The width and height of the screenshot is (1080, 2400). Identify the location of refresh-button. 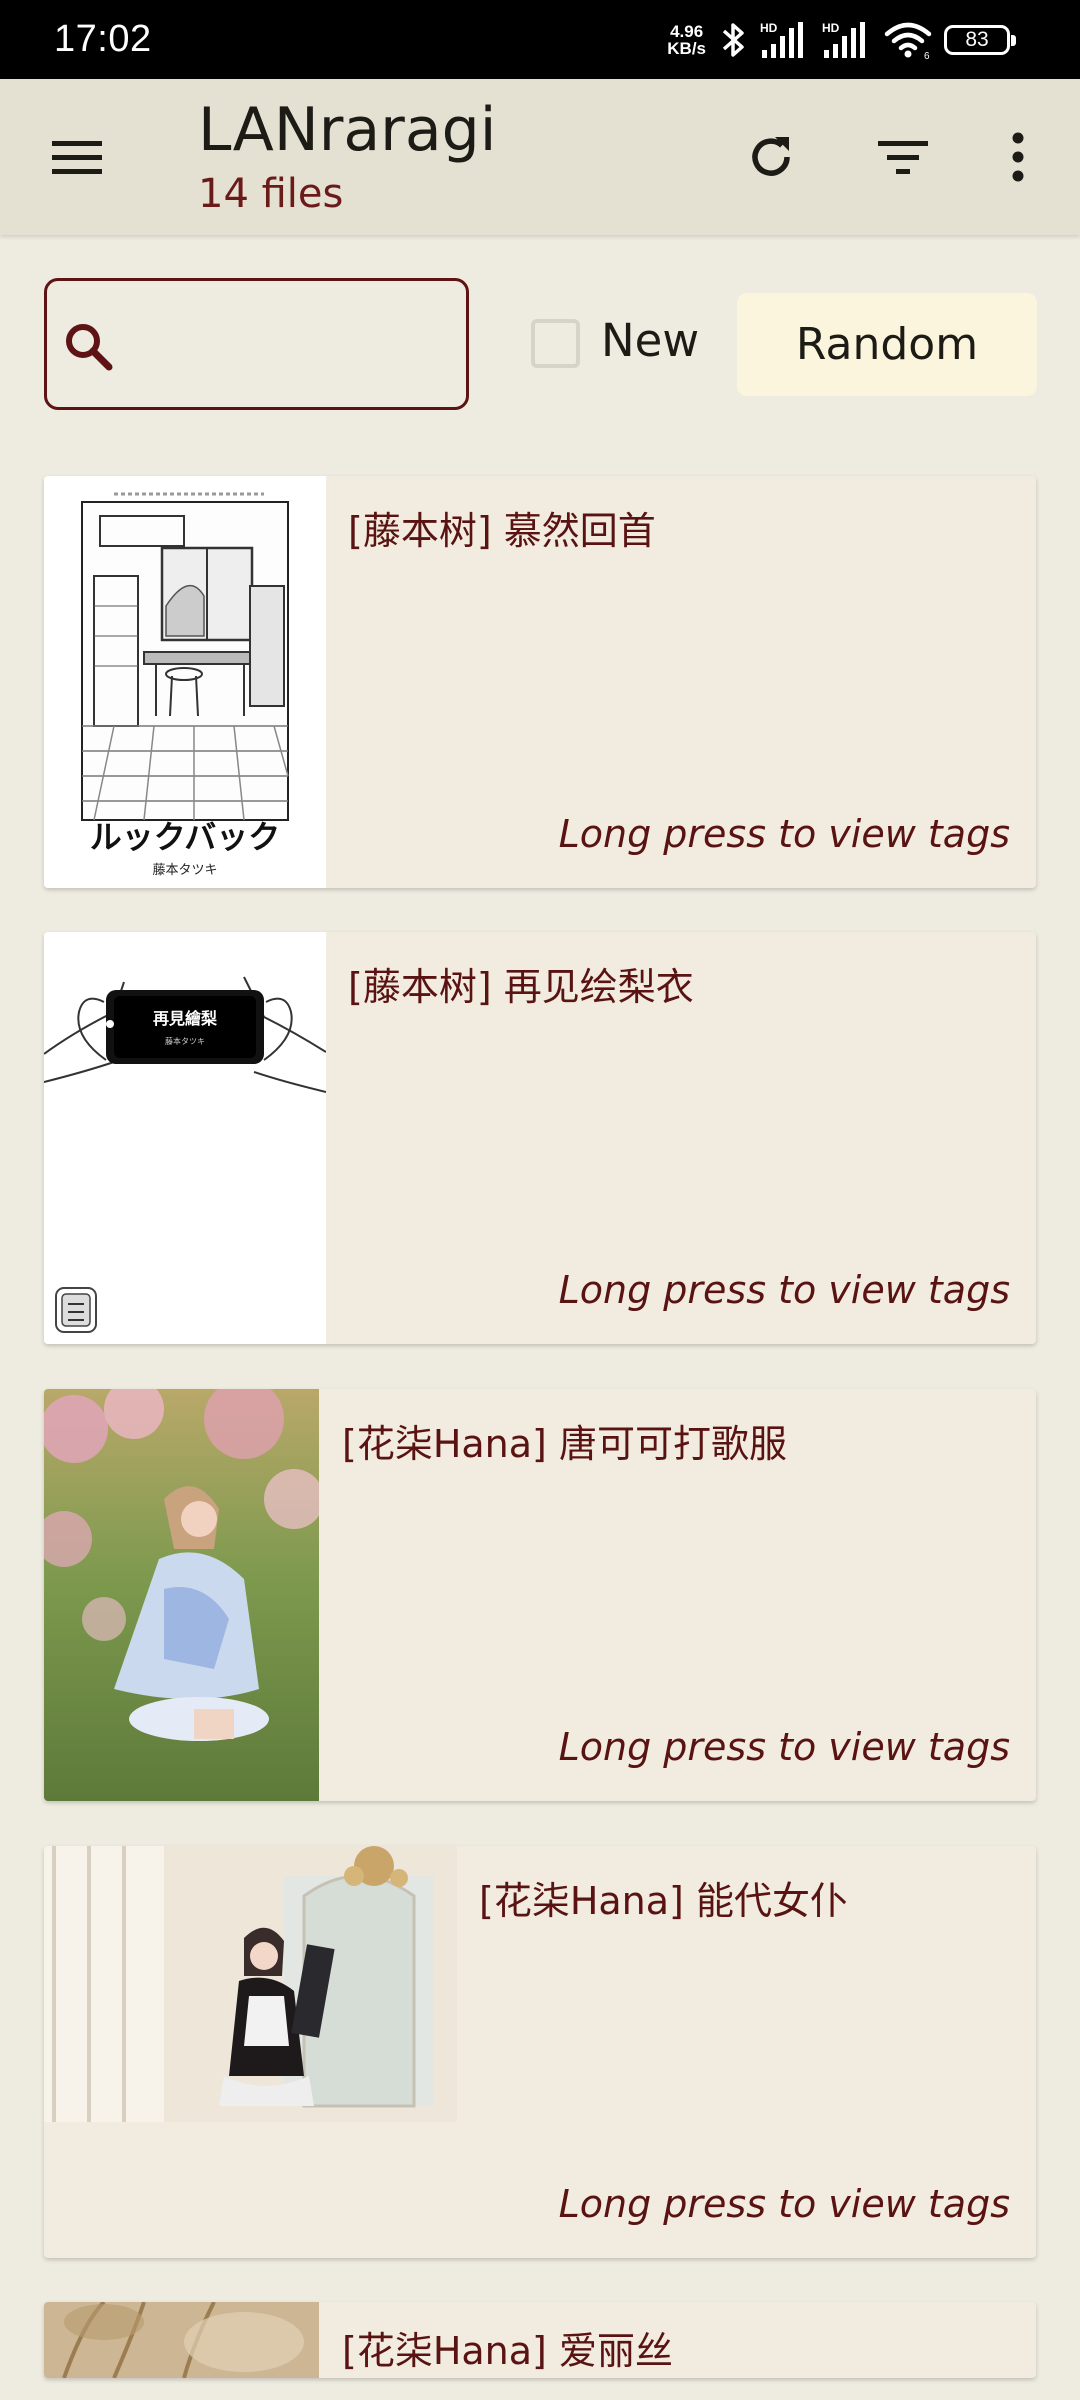
(771, 157).